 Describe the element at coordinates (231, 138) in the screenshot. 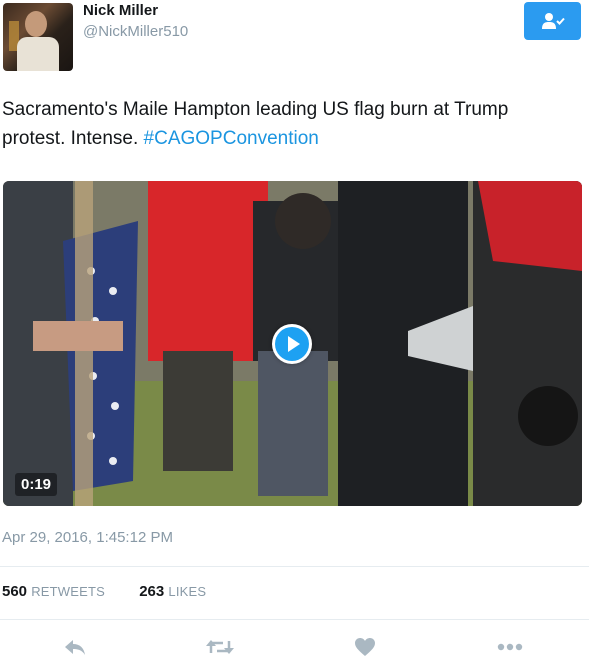

I see `hashtag-link: #CAGOPConvention` at that location.